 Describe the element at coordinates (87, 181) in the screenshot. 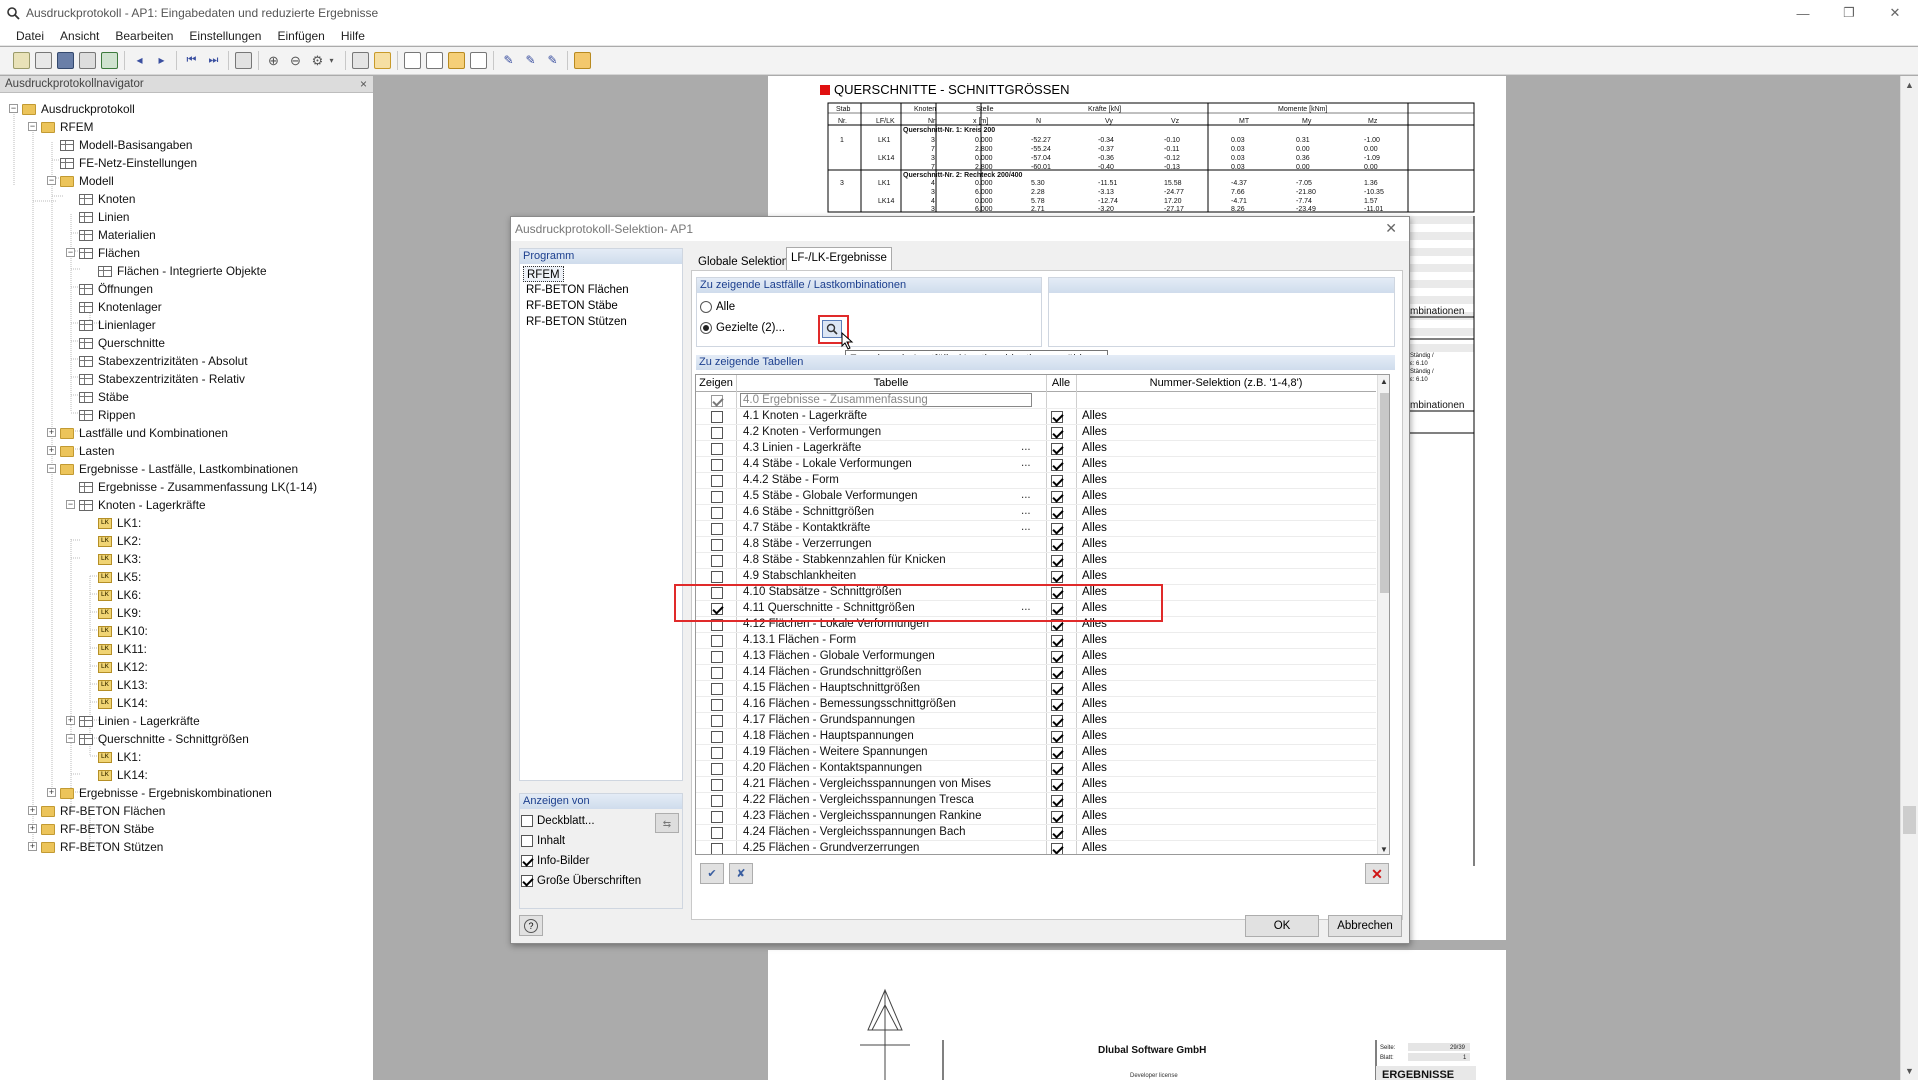

I see `tree-item: Modell` at that location.